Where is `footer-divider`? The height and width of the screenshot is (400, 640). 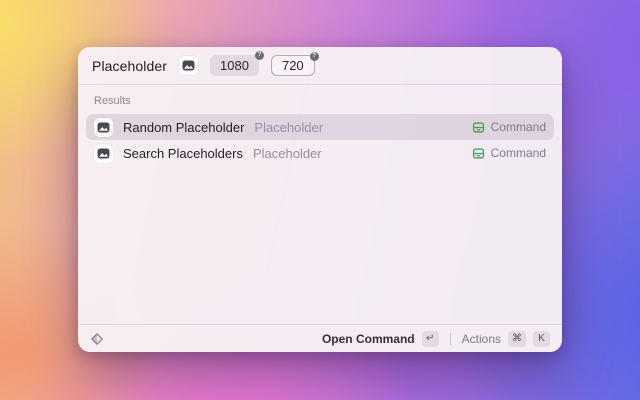 footer-divider is located at coordinates (450, 338).